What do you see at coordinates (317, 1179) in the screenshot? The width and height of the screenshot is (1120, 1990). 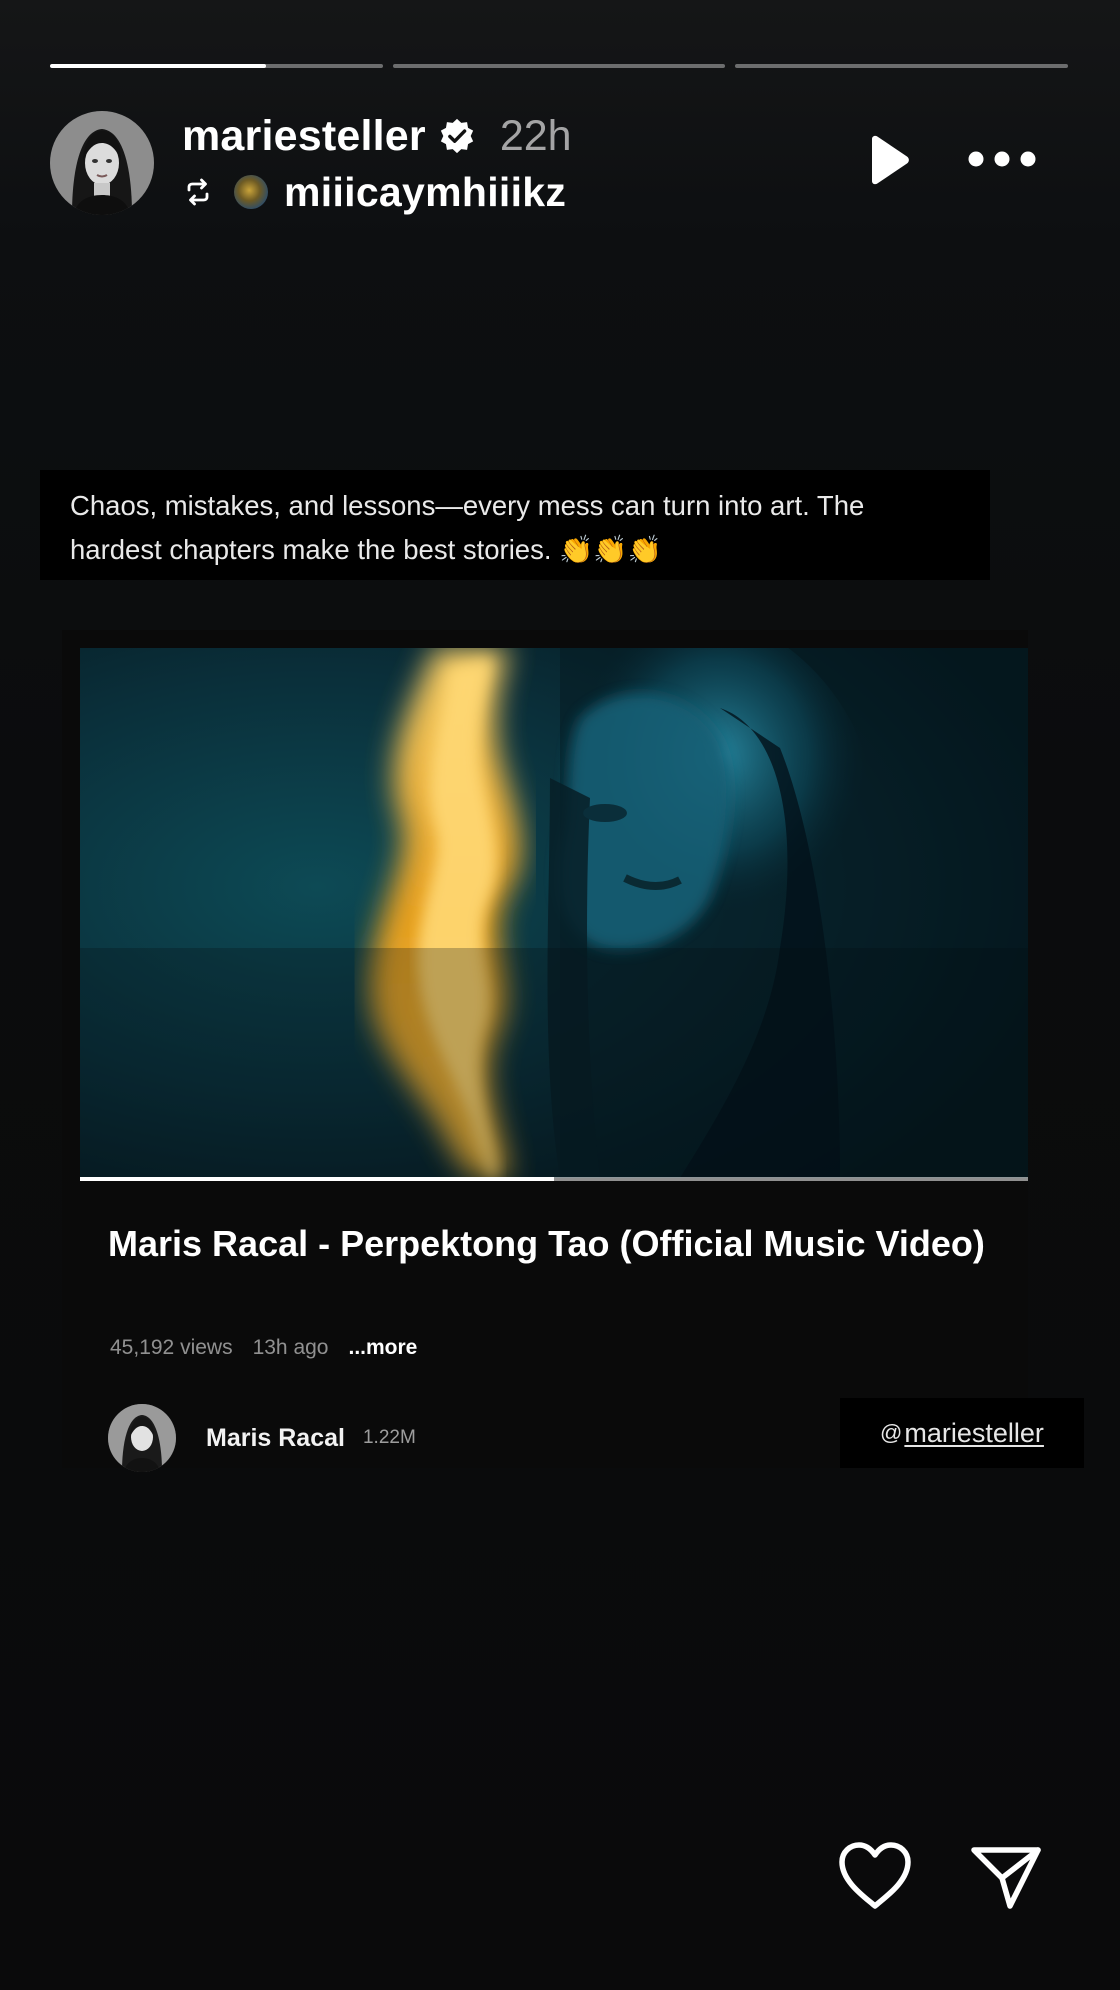 I see `video-seek-progress` at bounding box center [317, 1179].